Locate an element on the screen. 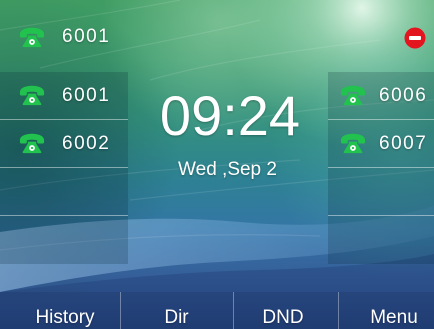  line-keys-right: 6006 6007 is located at coordinates (381, 168).